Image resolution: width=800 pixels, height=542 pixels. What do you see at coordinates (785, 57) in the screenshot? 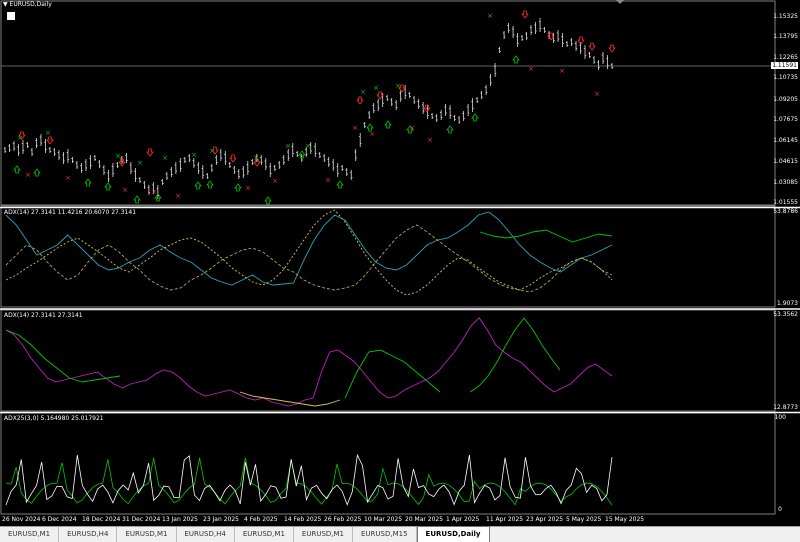
I see `price-tick: 1.12265` at bounding box center [785, 57].